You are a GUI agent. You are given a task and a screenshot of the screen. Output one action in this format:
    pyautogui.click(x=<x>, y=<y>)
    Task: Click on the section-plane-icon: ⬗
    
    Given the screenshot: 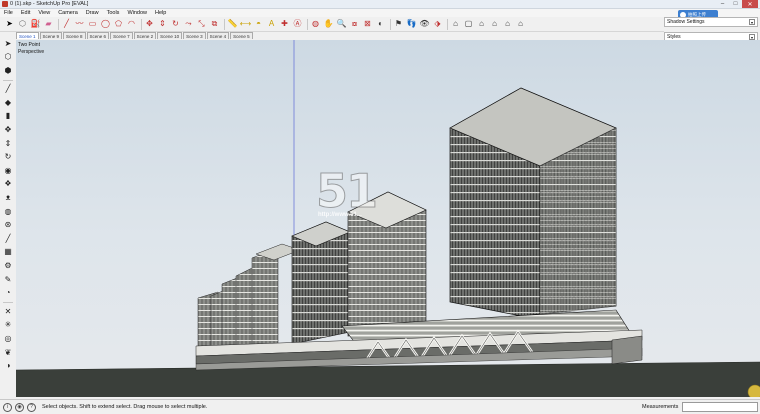 What is the action you would take?
    pyautogui.click(x=437, y=24)
    